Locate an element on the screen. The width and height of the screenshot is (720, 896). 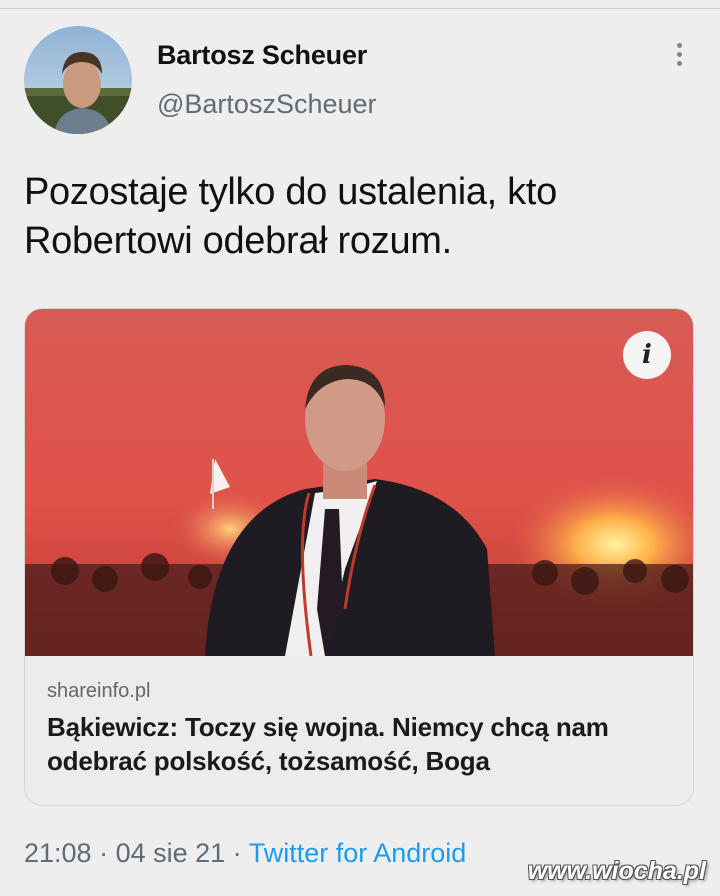
card-domain: shareinfo.pl is located at coordinates (99, 691).